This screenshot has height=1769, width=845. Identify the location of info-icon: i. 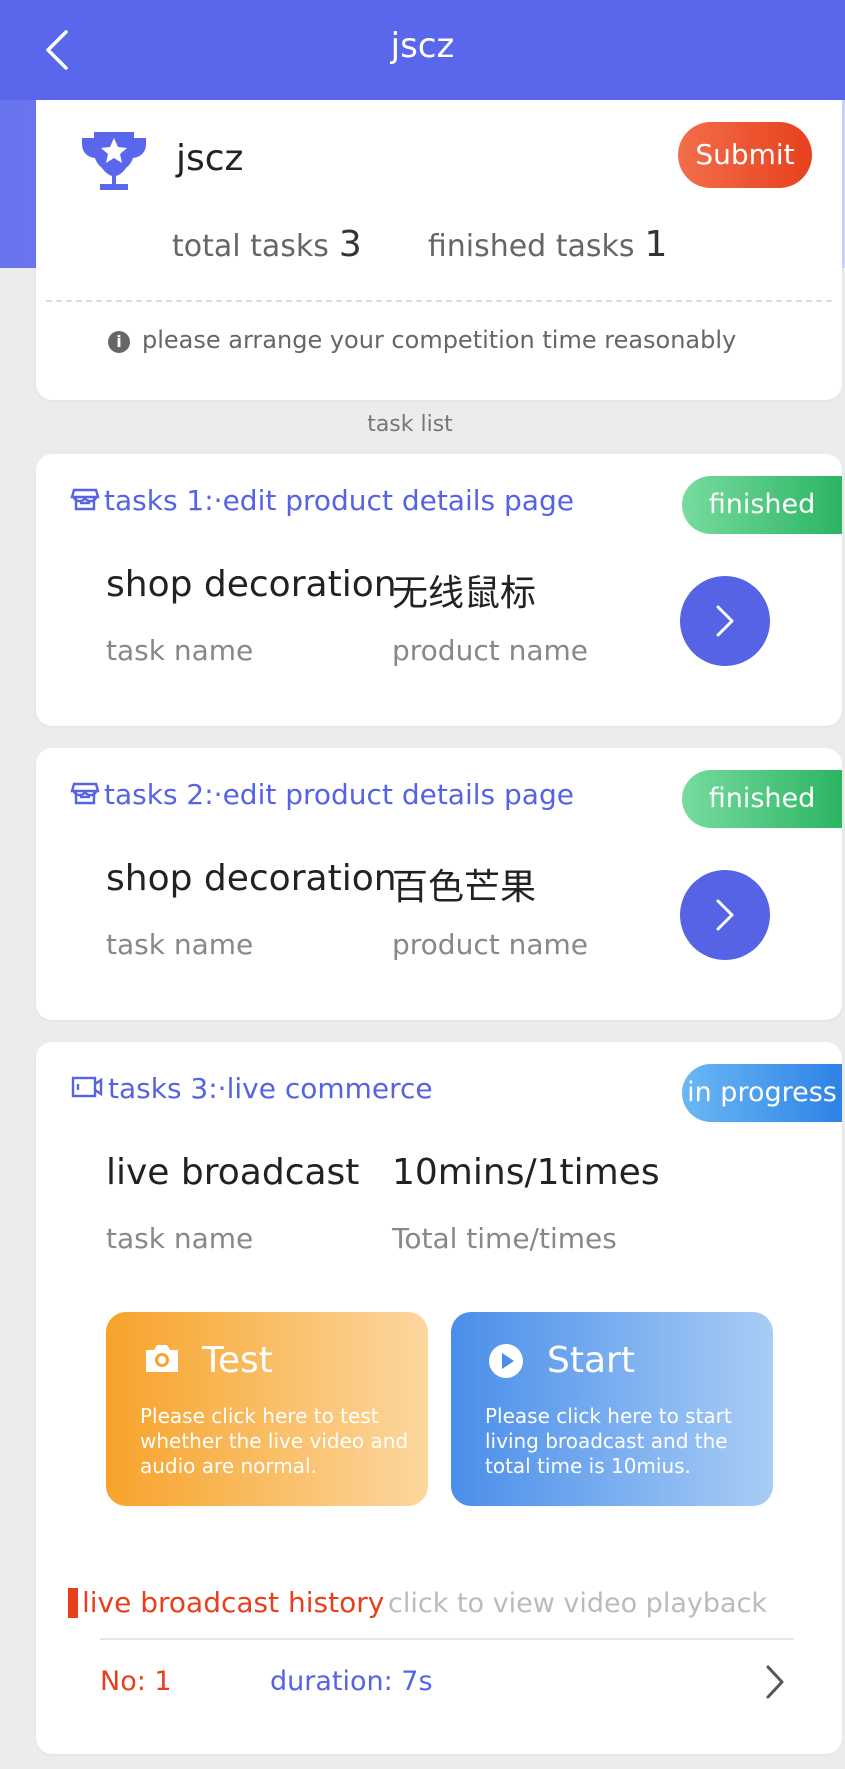
(119, 342).